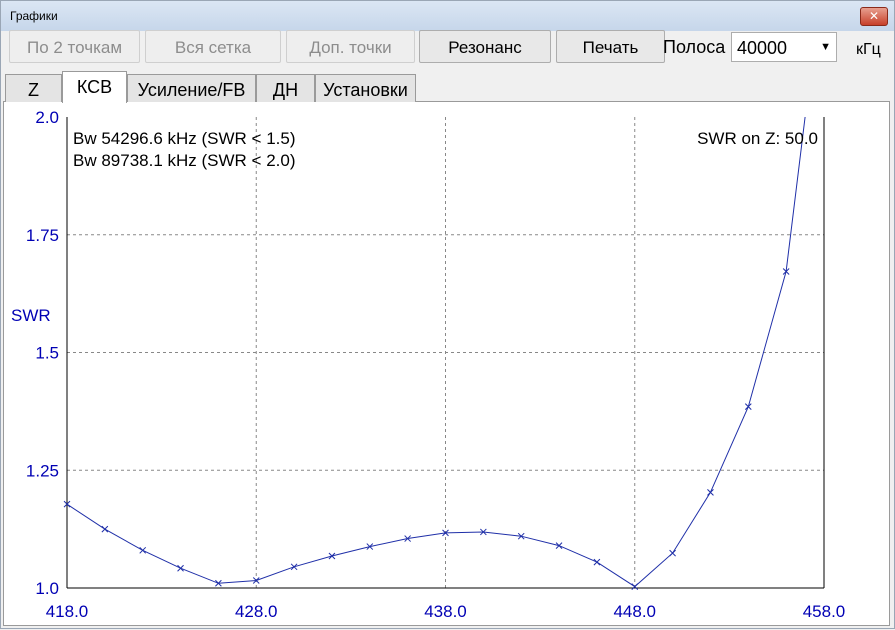 The image size is (895, 630). Describe the element at coordinates (184, 138) in the screenshot. I see `bandwidth-annotation-1-5: Bw 54296.6 kHz (SWR < 1.5)` at that location.